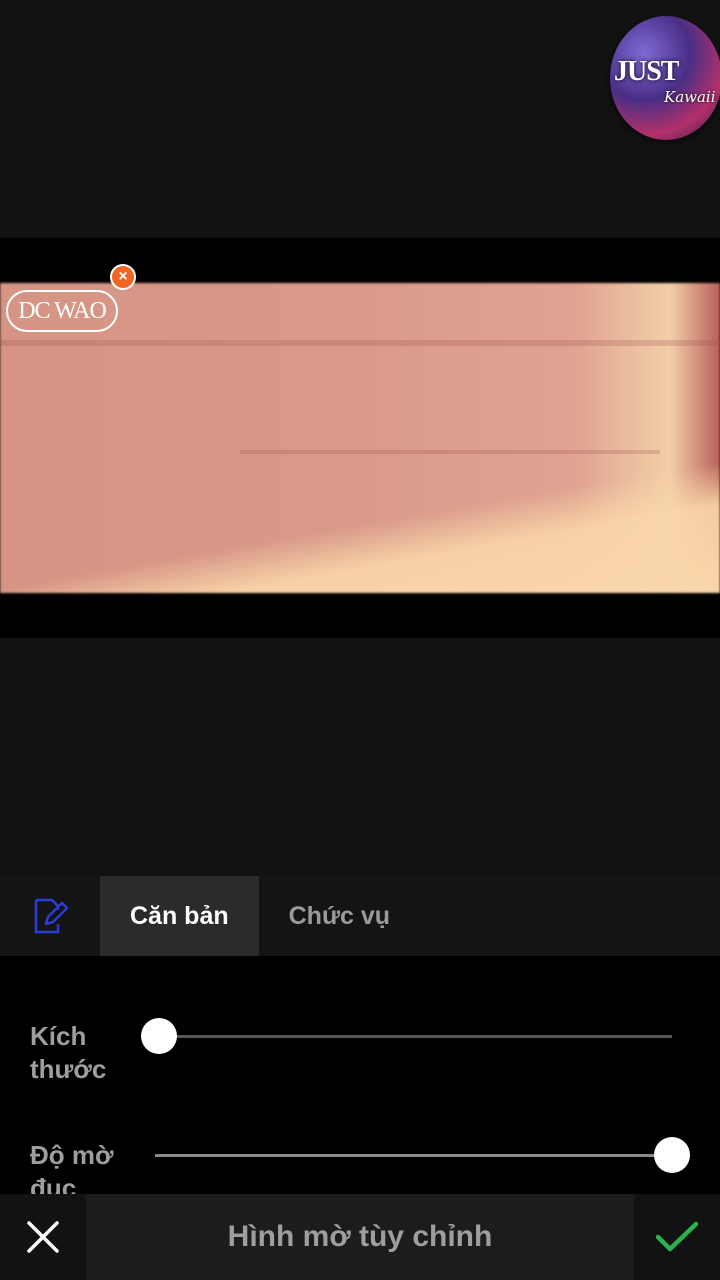 The width and height of the screenshot is (720, 1280). I want to click on size-label: Kích thước, so click(68, 1052).